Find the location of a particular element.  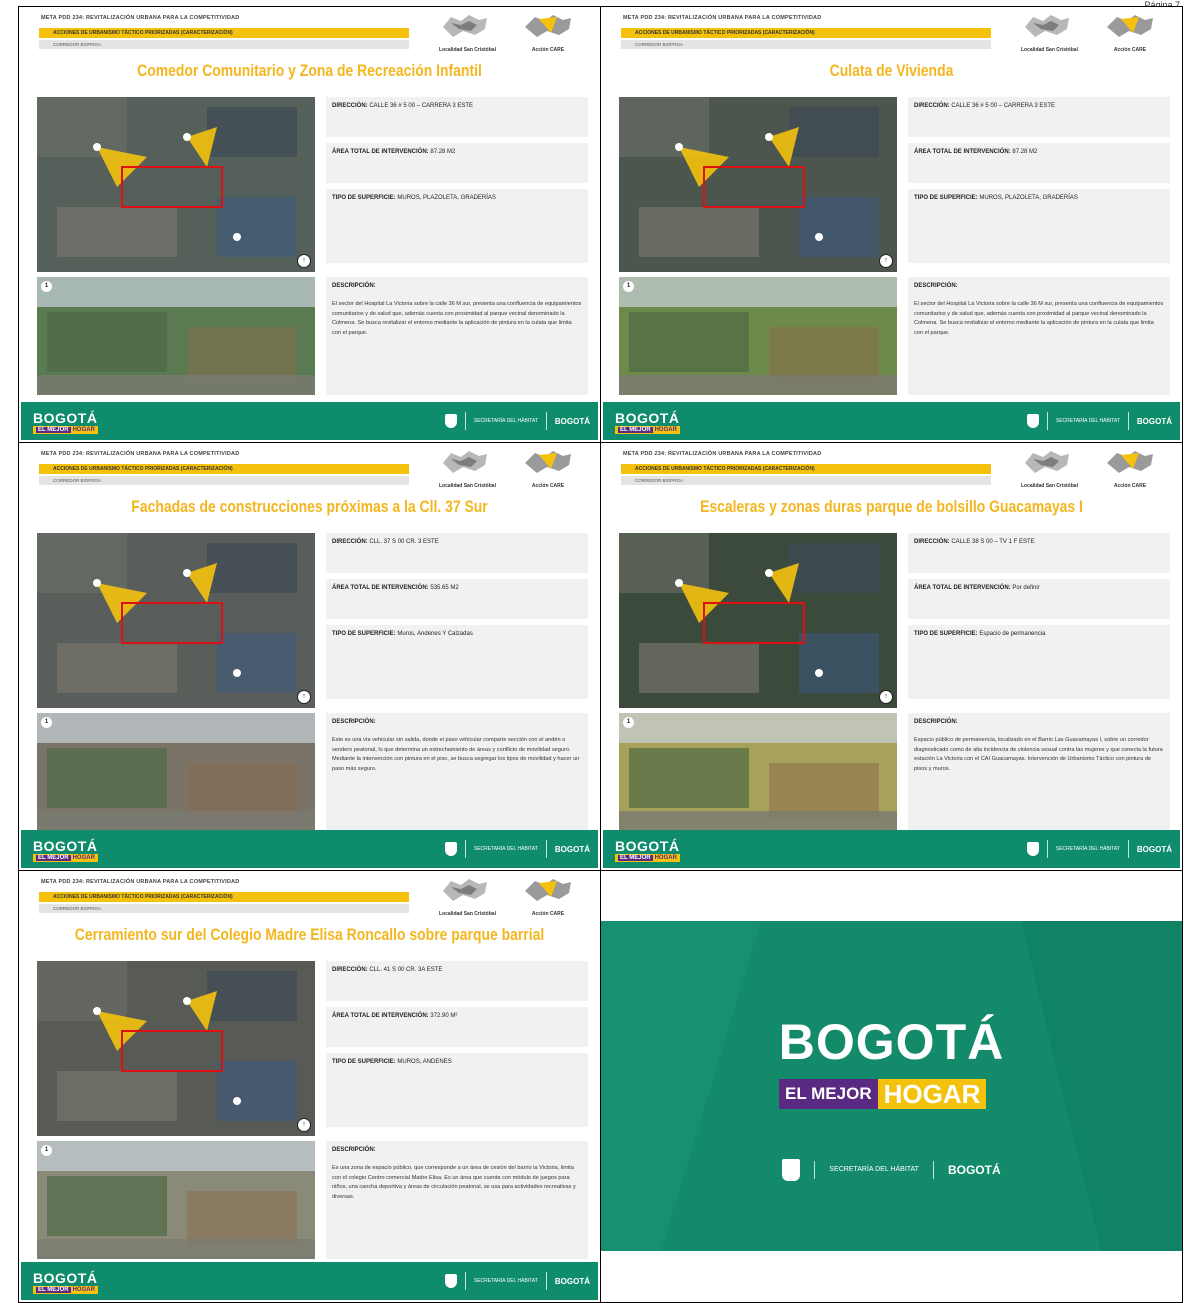

direccion-field: DIRECCIÓN: CLL. 41 S 00 CR. 3A ESTE is located at coordinates (457, 981).